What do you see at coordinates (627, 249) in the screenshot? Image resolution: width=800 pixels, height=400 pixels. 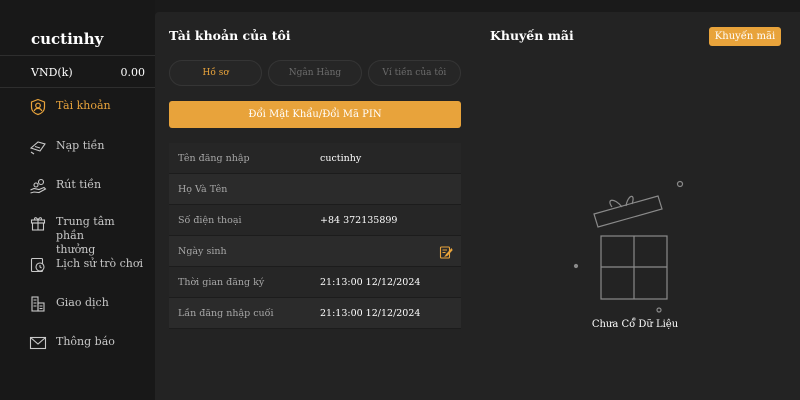 I see `empty-gift-icon` at bounding box center [627, 249].